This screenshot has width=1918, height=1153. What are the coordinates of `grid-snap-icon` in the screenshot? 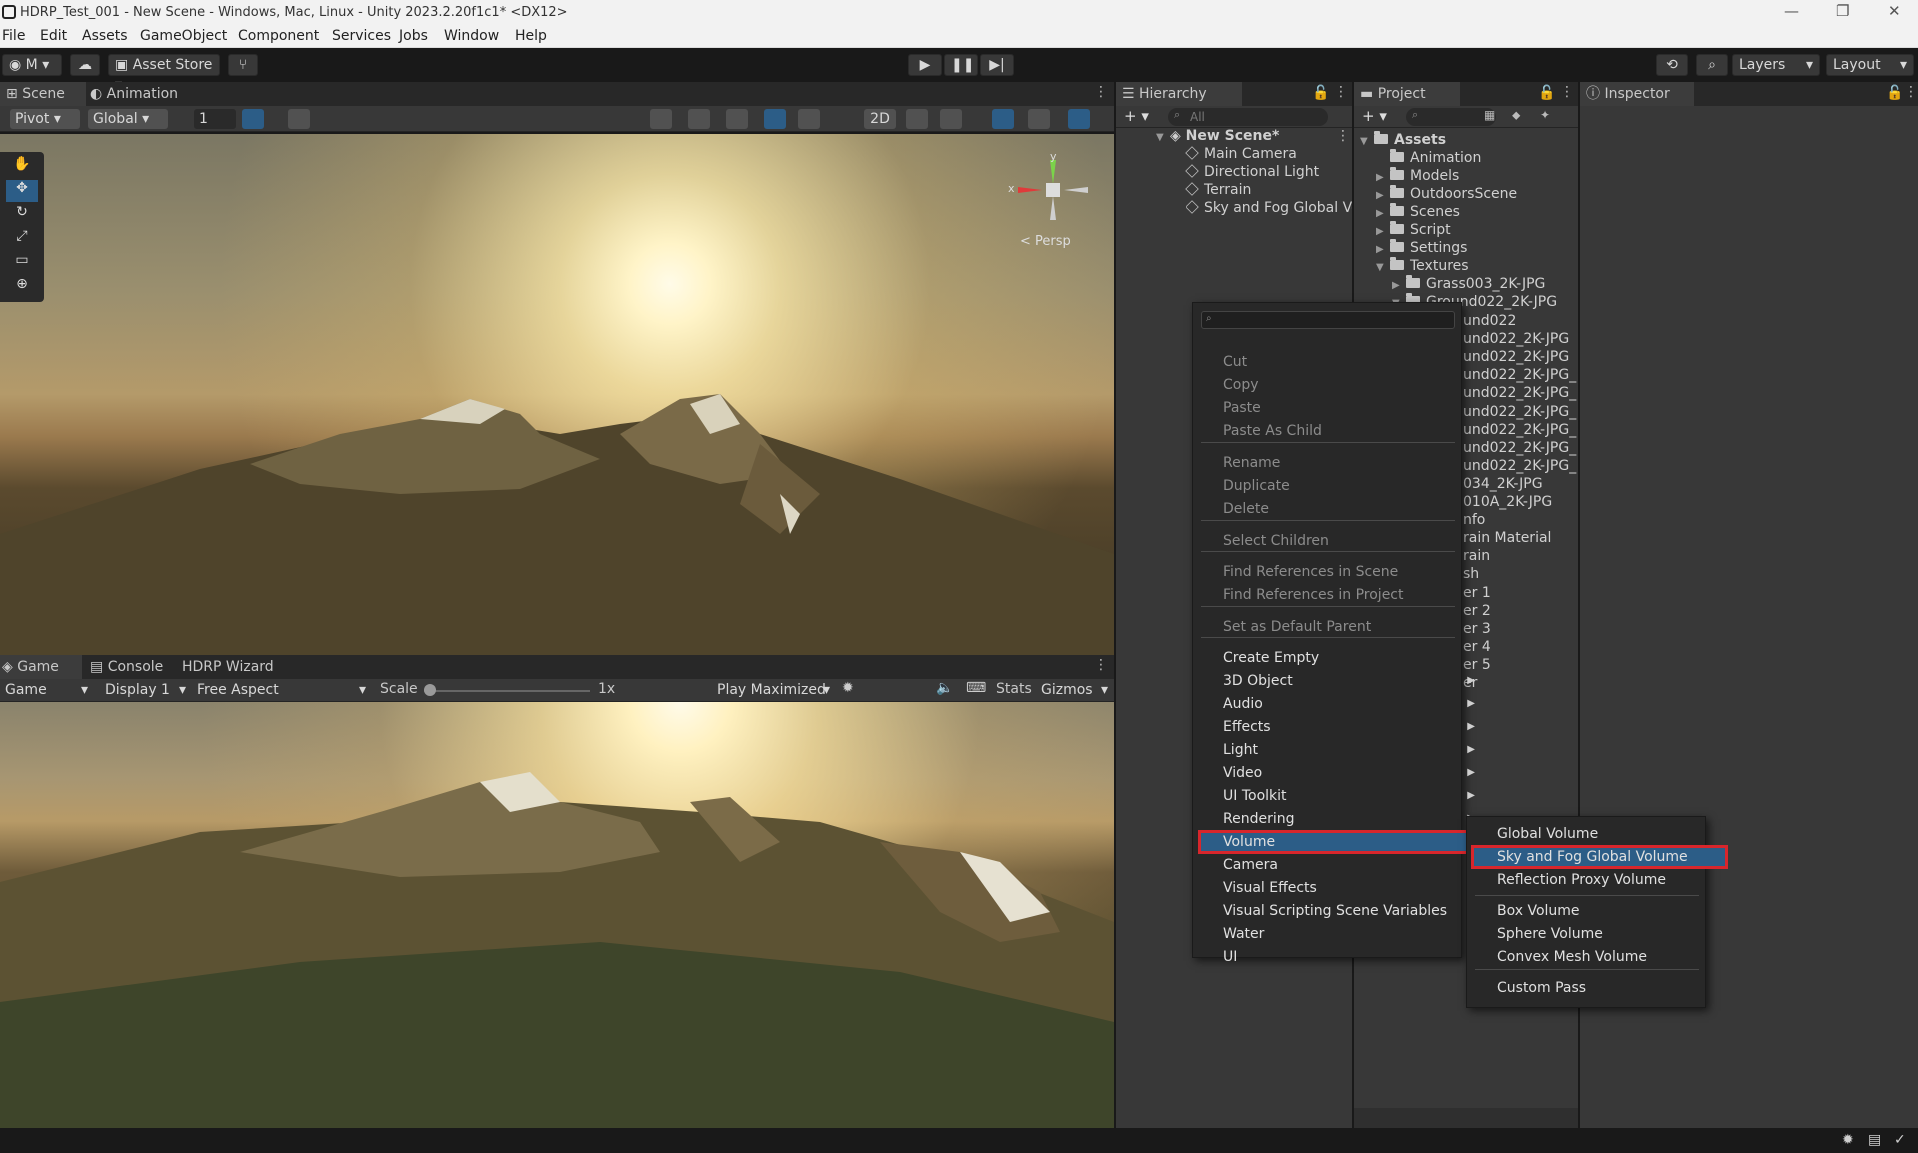 It's located at (299, 119).